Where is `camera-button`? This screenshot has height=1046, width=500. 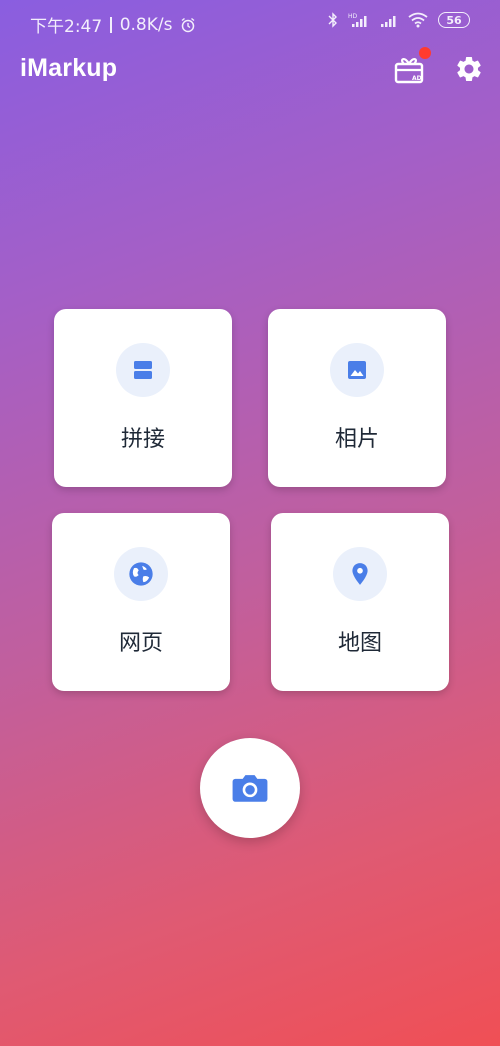 camera-button is located at coordinates (250, 788).